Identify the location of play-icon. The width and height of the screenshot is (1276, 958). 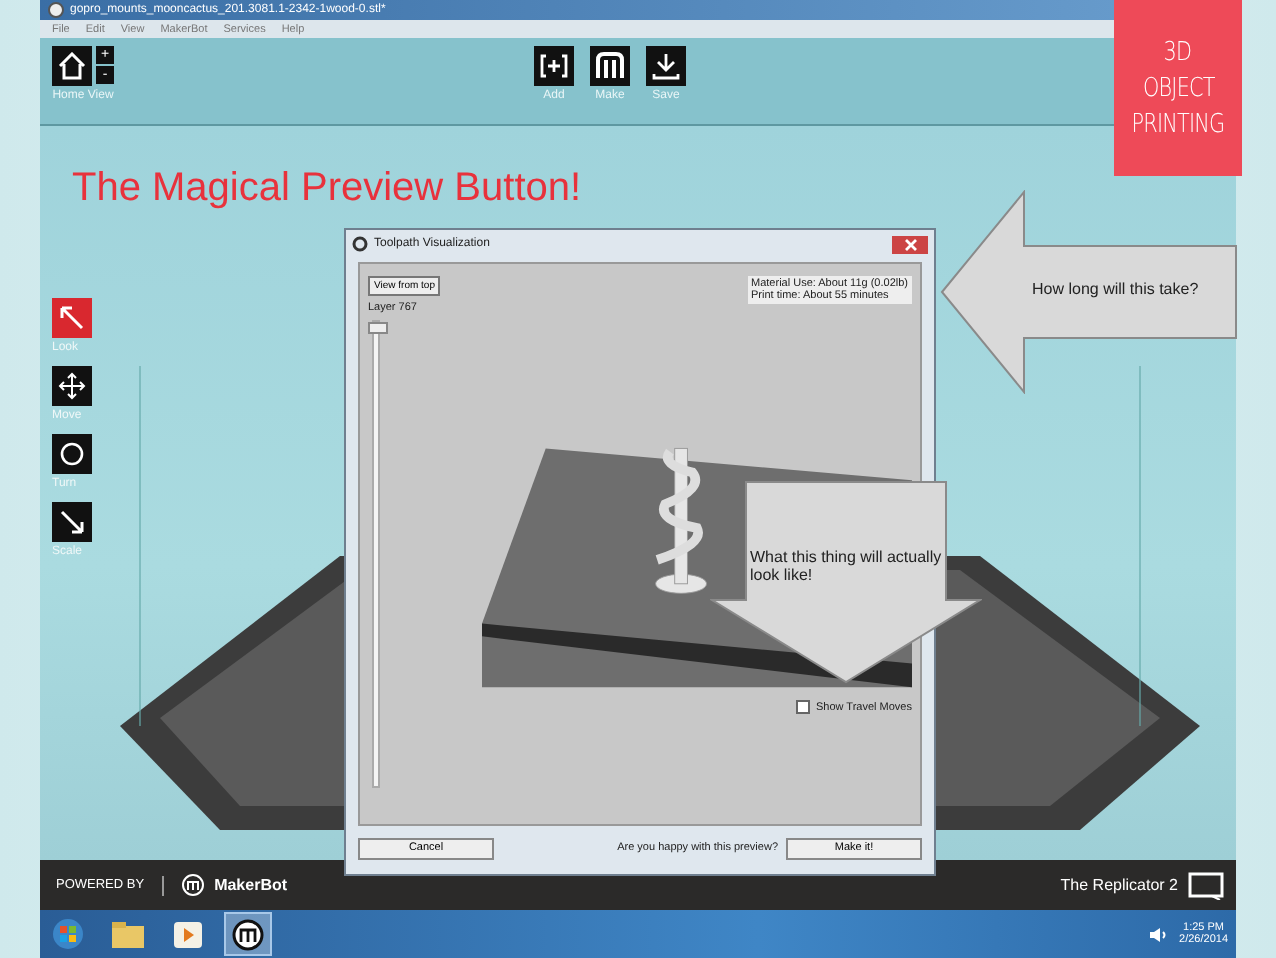
(188, 934).